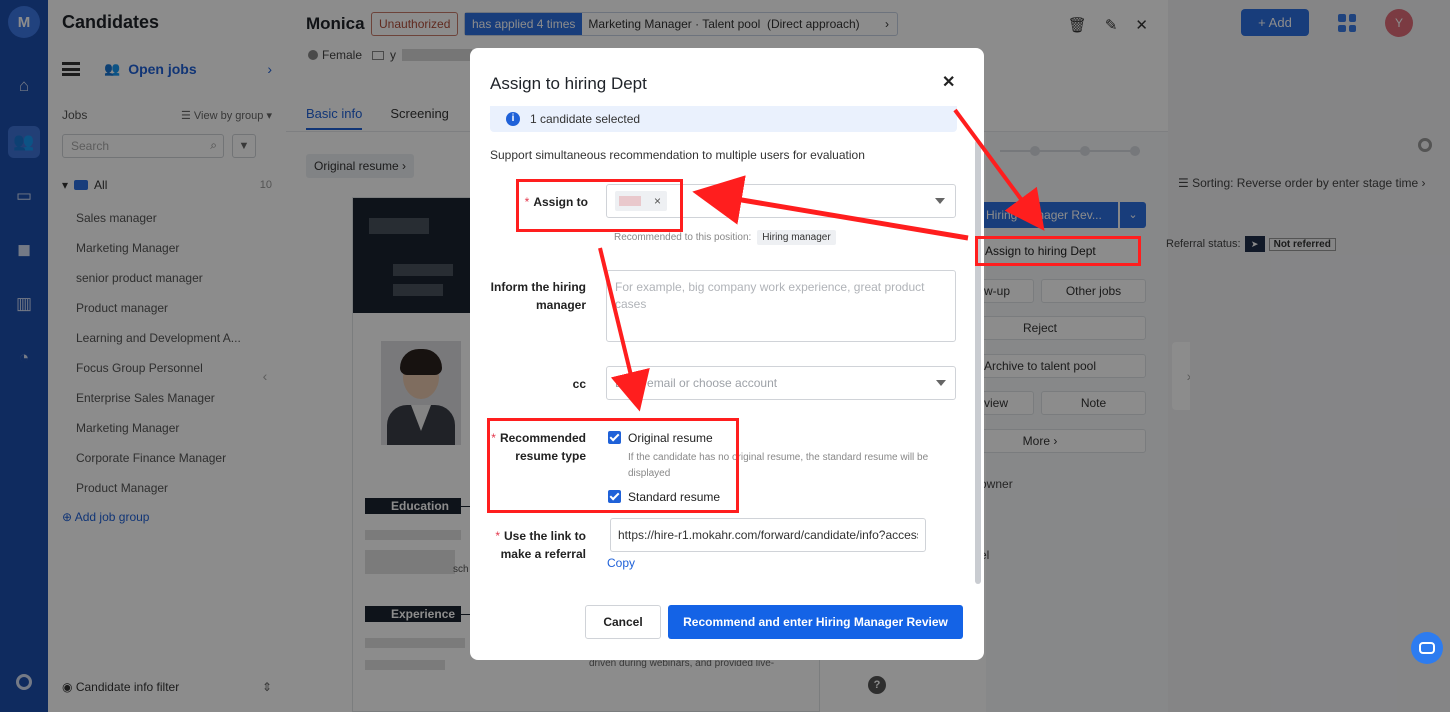  What do you see at coordinates (623, 622) in the screenshot?
I see `cancel-button: Cancel` at bounding box center [623, 622].